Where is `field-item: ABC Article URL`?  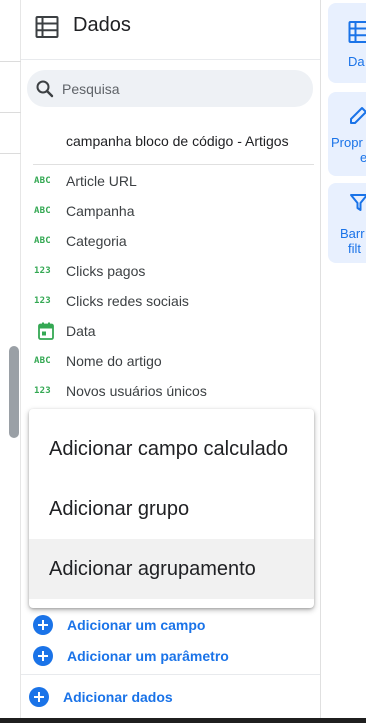
field-item: ABC Article URL is located at coordinates (170, 181).